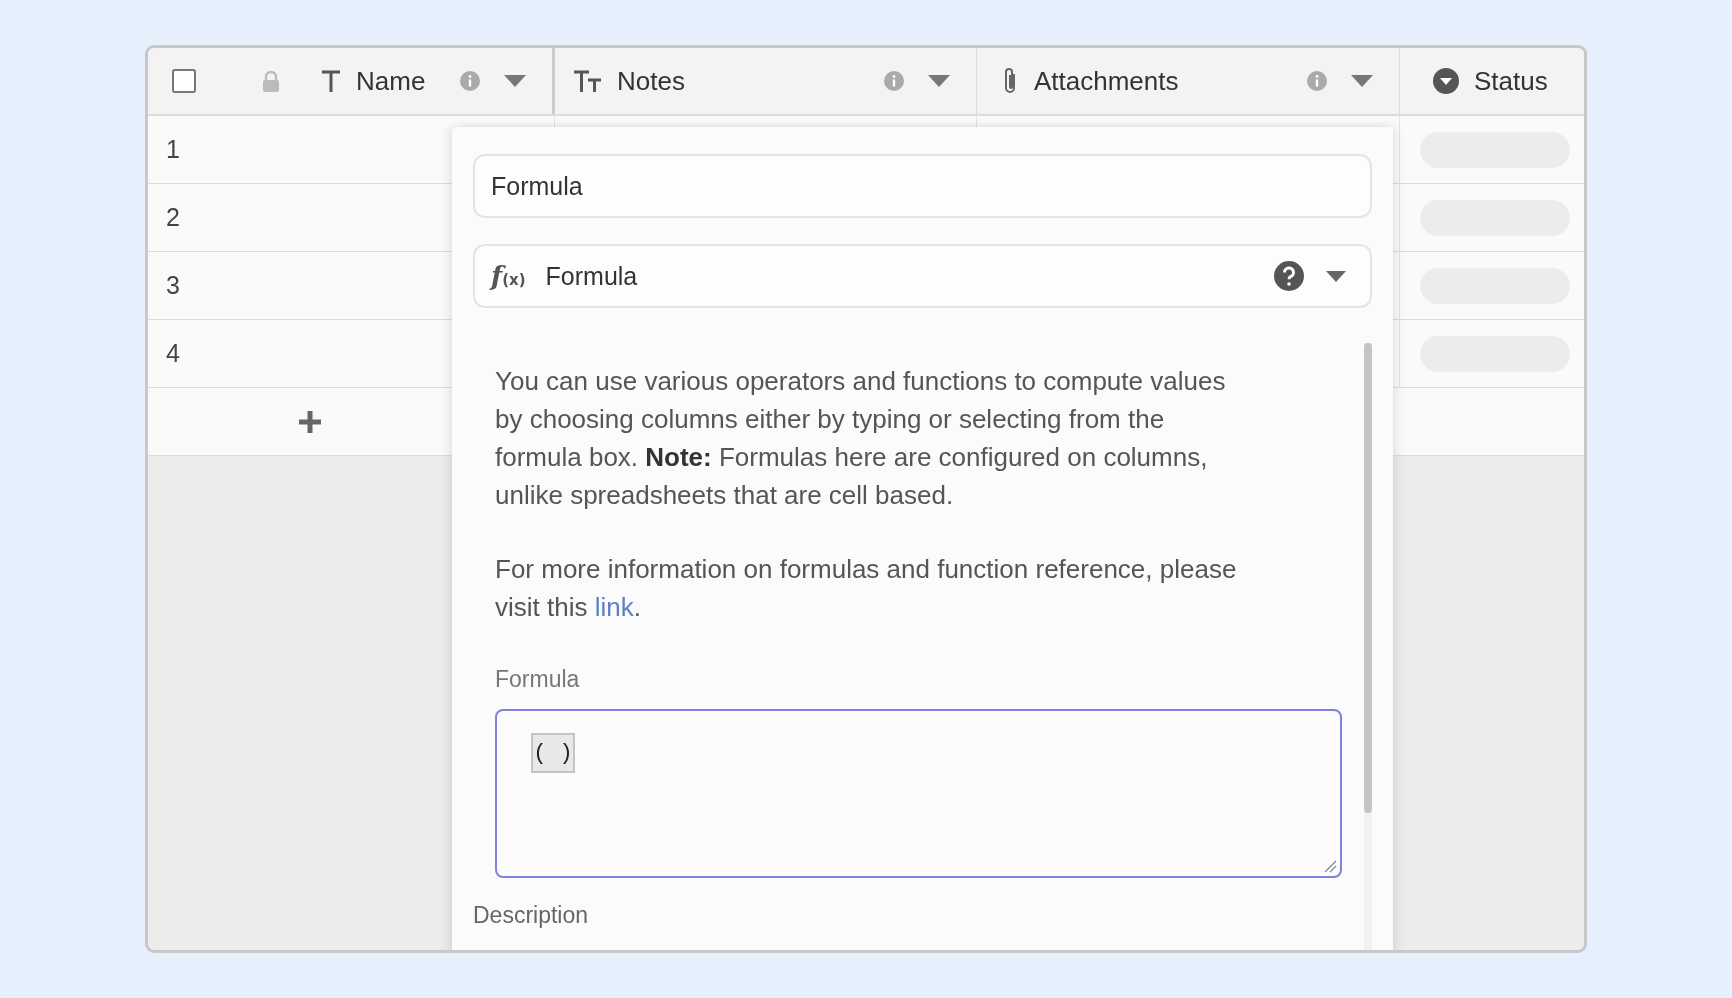 The height and width of the screenshot is (998, 1732). Describe the element at coordinates (310, 421) in the screenshot. I see `add-row-icon` at that location.